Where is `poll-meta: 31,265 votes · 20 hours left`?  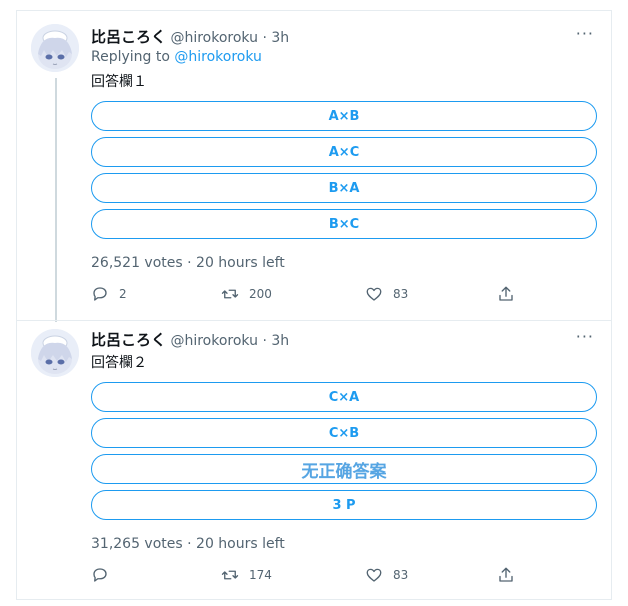
poll-meta: 31,265 votes · 20 hours left is located at coordinates (188, 544).